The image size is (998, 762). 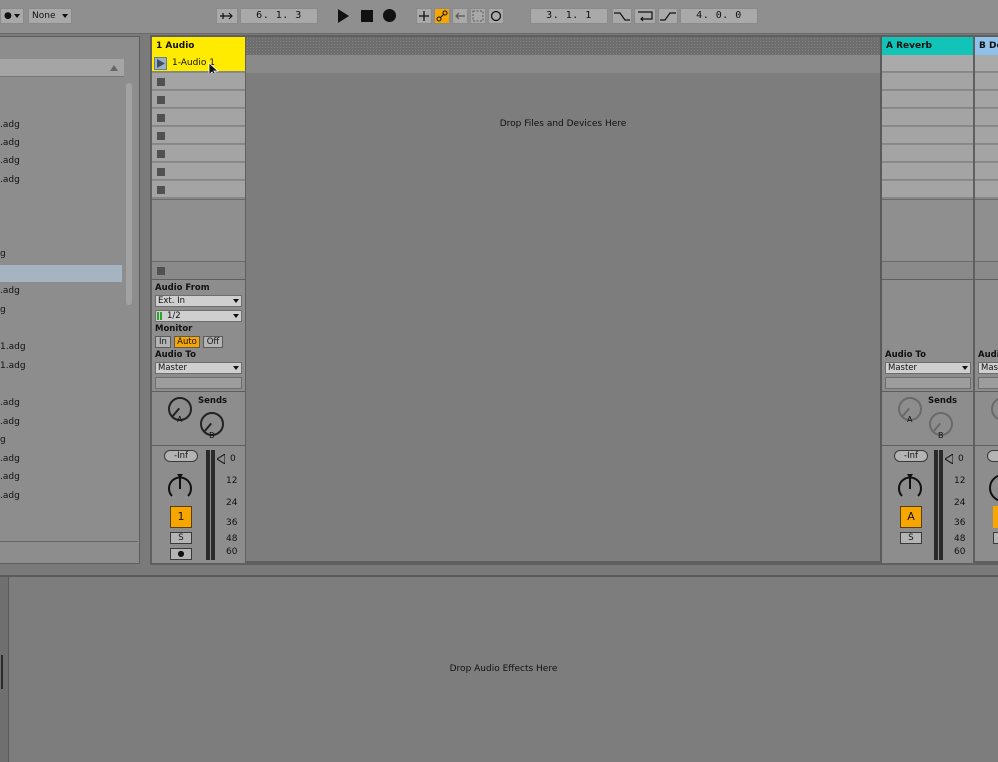 What do you see at coordinates (198, 368) in the screenshot?
I see `audio-to-select: Master` at bounding box center [198, 368].